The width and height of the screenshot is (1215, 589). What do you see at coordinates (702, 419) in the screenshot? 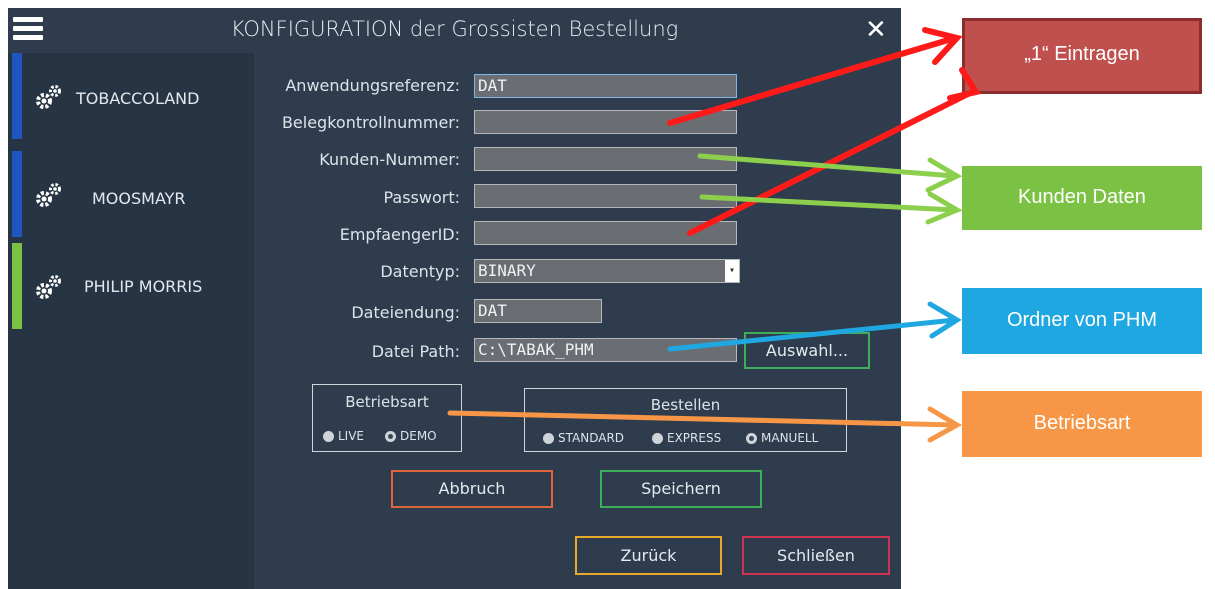
I see `orange-arrow-betriebsart` at bounding box center [702, 419].